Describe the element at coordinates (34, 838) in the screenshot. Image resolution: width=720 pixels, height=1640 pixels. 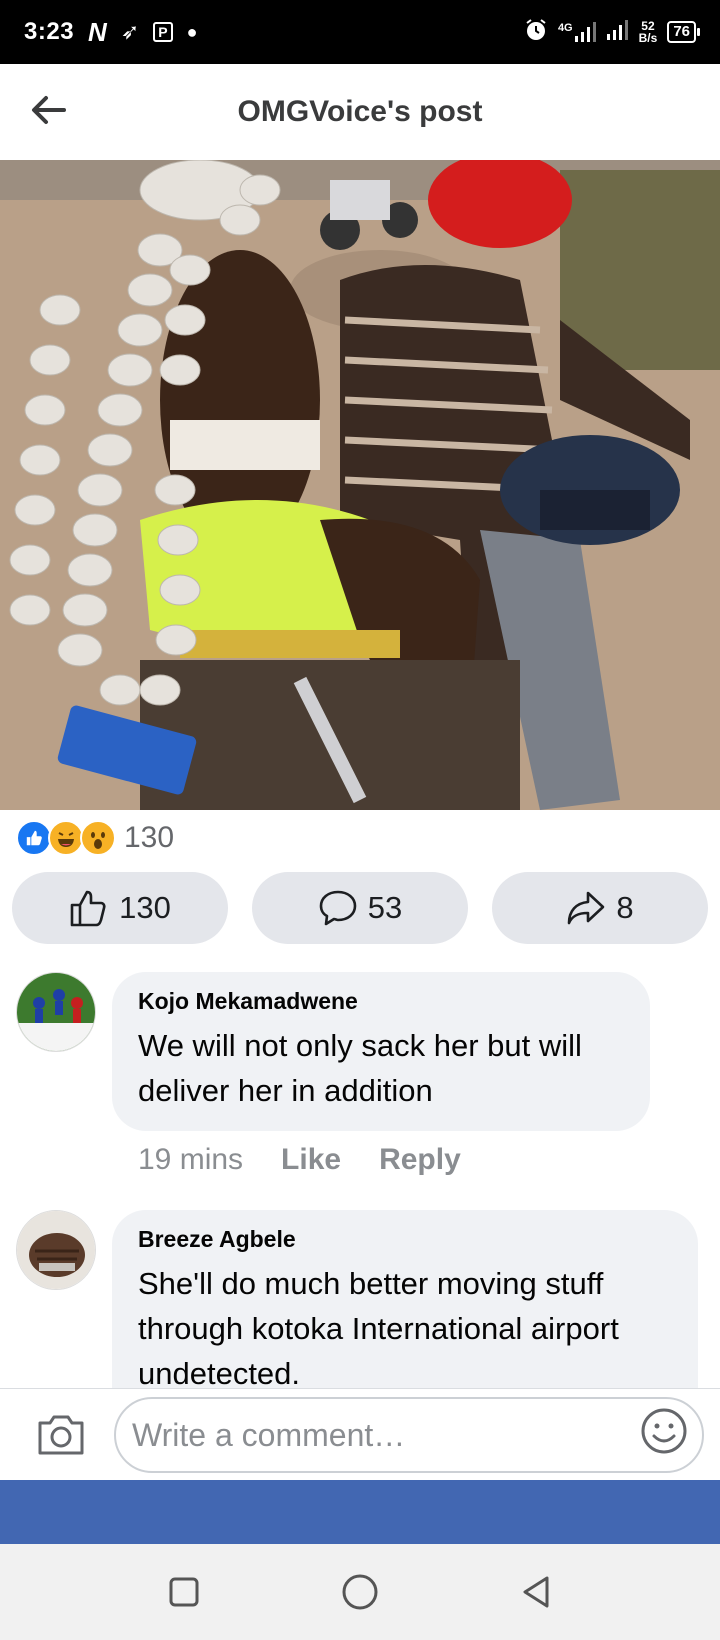
I see `like-reaction-icon` at that location.